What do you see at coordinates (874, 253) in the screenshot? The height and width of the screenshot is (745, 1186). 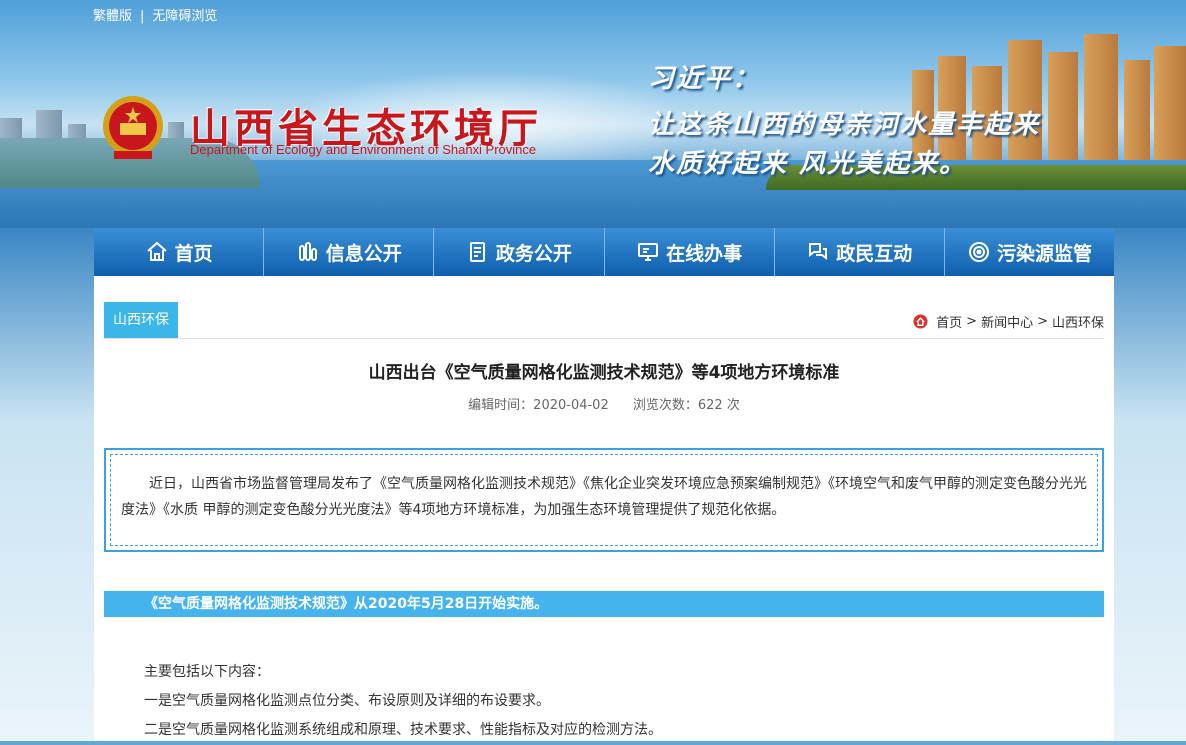 I see `nav-label: 政民互动` at bounding box center [874, 253].